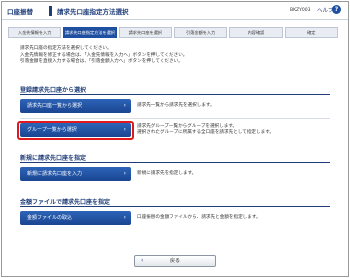 The width and height of the screenshot is (350, 278). Describe the element at coordinates (50, 11) in the screenshot. I see `header-divider` at that location.